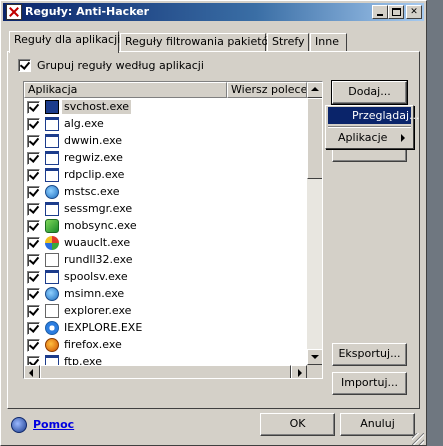 The width and height of the screenshot is (443, 446). I want to click on list-item: spoolsv.exe, so click(165, 277).